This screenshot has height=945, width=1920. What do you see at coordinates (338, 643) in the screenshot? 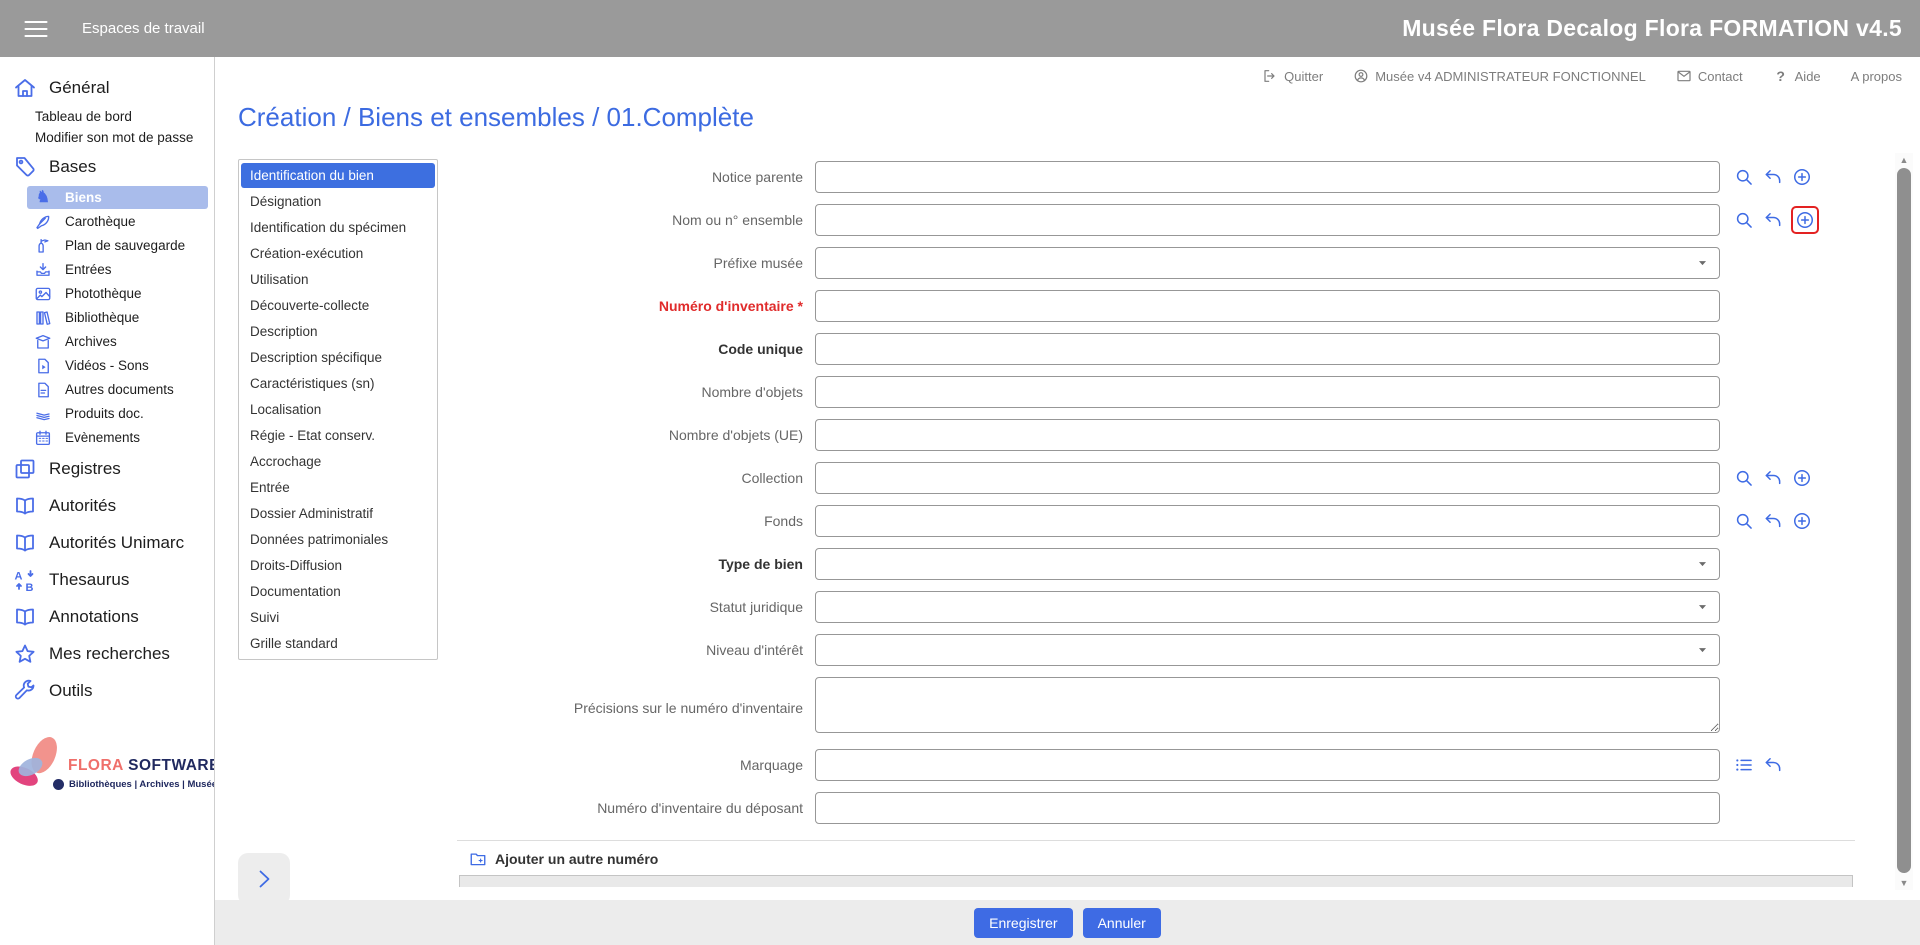
I see `tab-grille-standard: Grille standard` at bounding box center [338, 643].